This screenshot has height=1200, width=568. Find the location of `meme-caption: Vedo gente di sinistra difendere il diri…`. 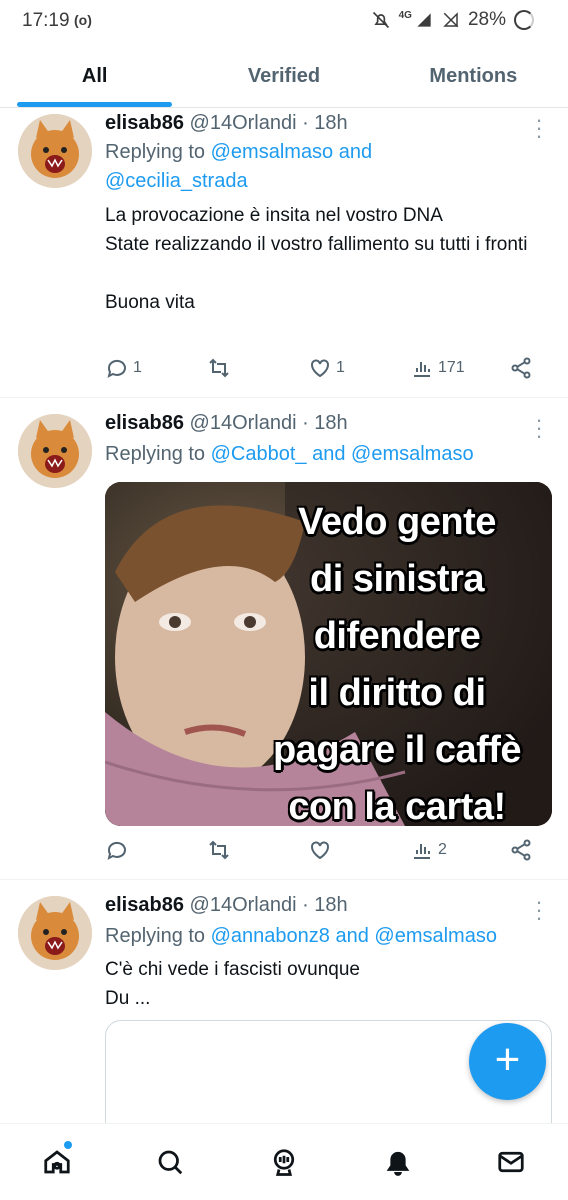

meme-caption: Vedo gente di sinistra difendere il diri… is located at coordinates (397, 663).